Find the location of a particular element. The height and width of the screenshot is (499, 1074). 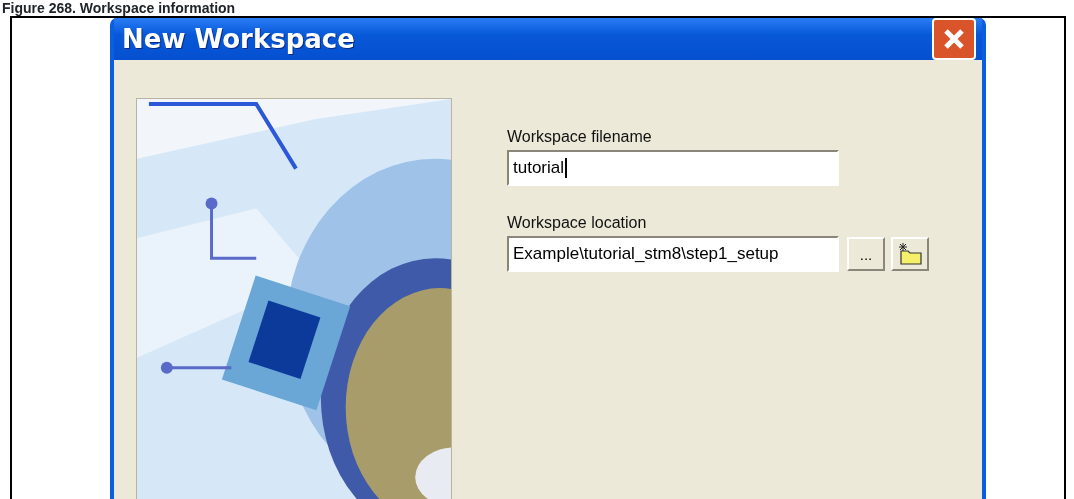

figure-caption: Figure 268. Workspace information is located at coordinates (119, 8).